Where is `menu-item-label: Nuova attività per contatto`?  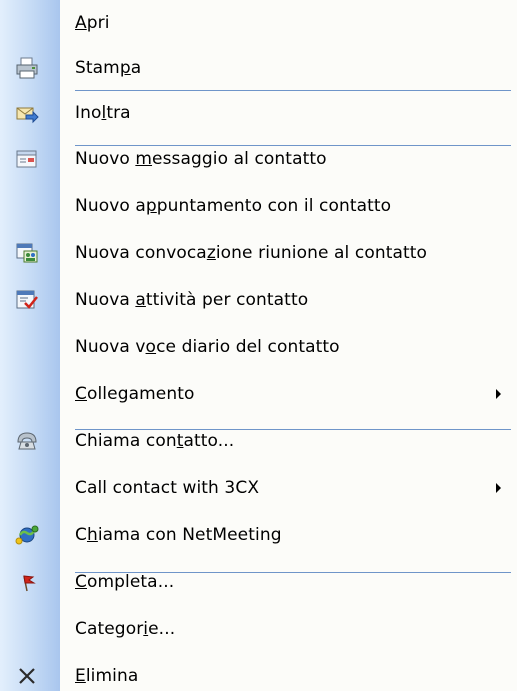 menu-item-label: Nuova attività per contatto is located at coordinates (192, 299).